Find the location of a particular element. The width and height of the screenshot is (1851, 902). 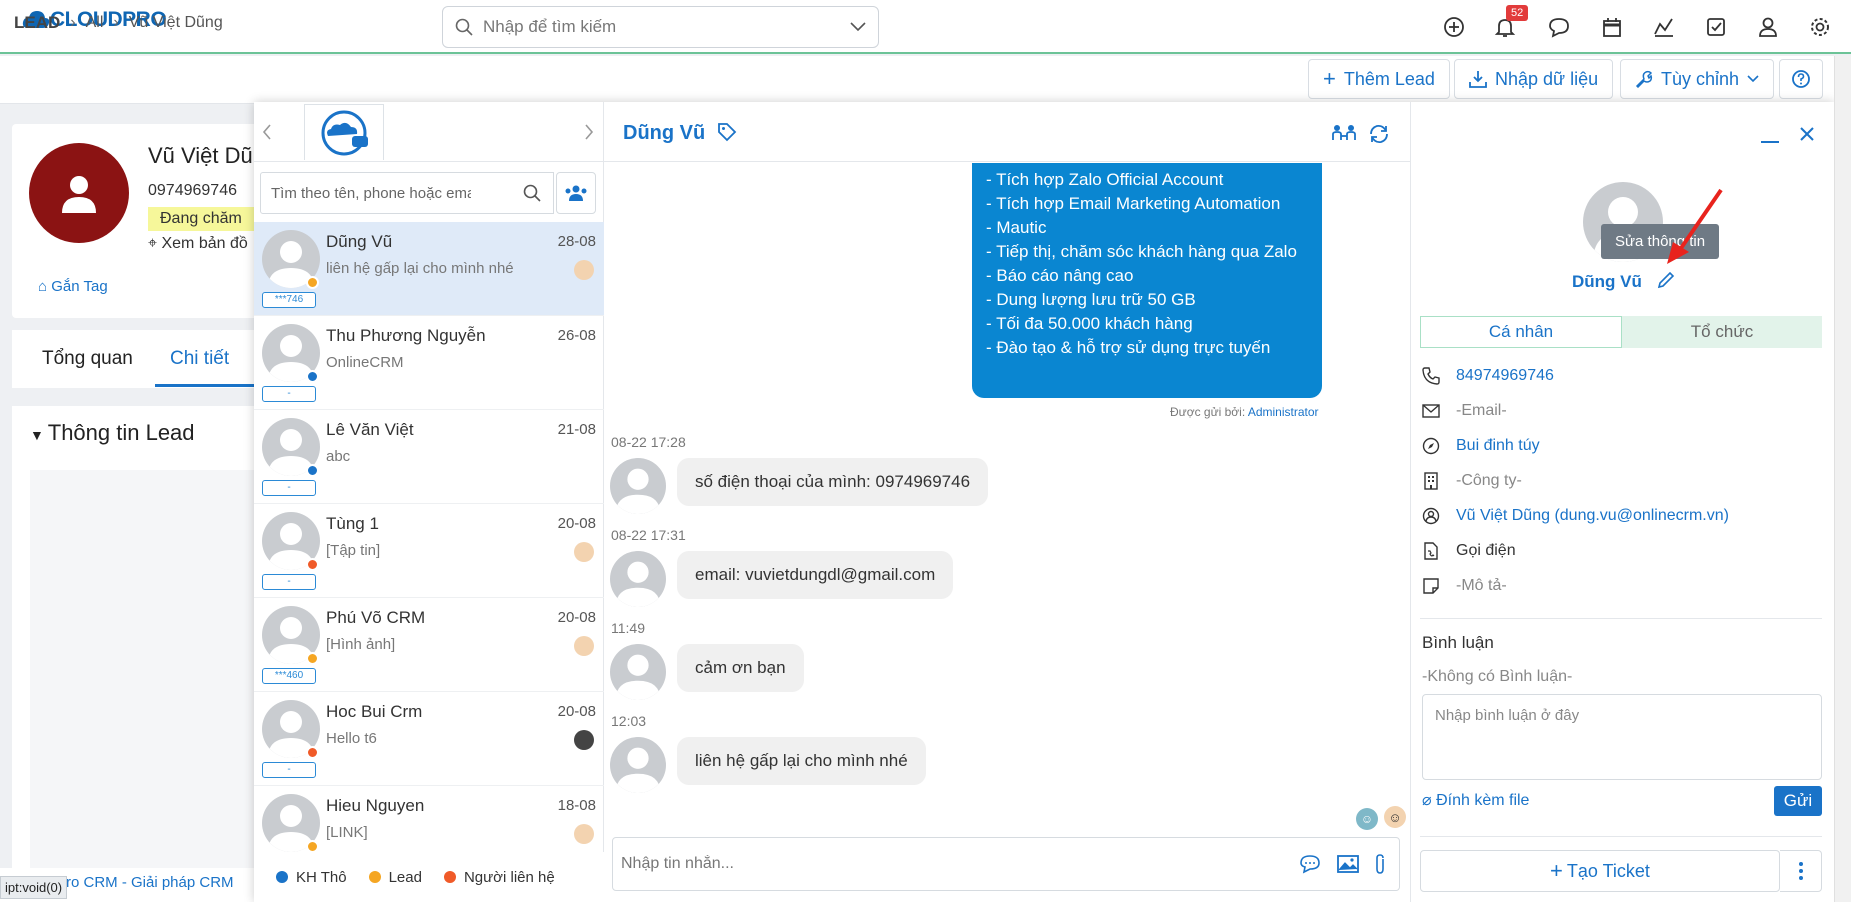

sent-by-prefix: Được gửi bởi: is located at coordinates (1208, 412).